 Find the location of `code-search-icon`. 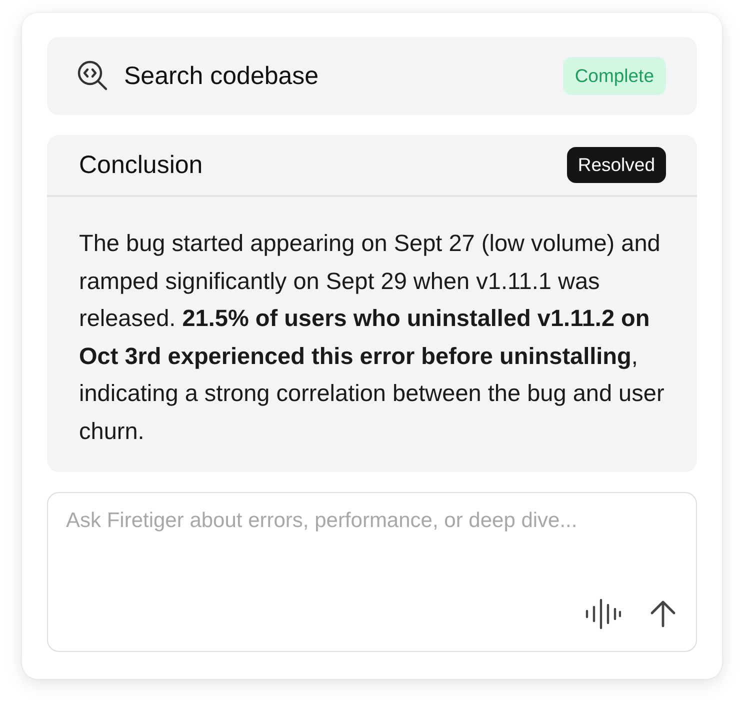

code-search-icon is located at coordinates (93, 76).